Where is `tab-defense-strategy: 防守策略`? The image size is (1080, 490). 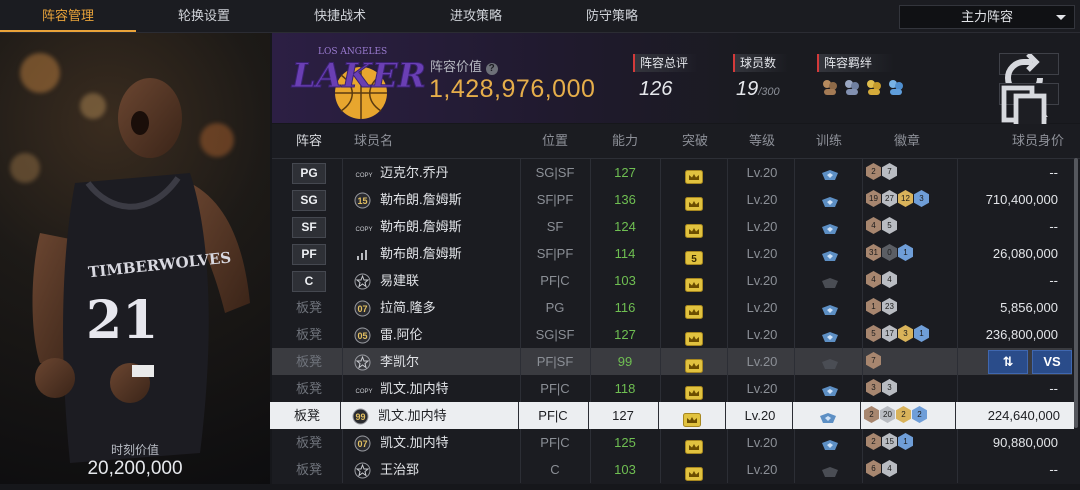
tab-defense-strategy: 防守策略 is located at coordinates (612, 16).